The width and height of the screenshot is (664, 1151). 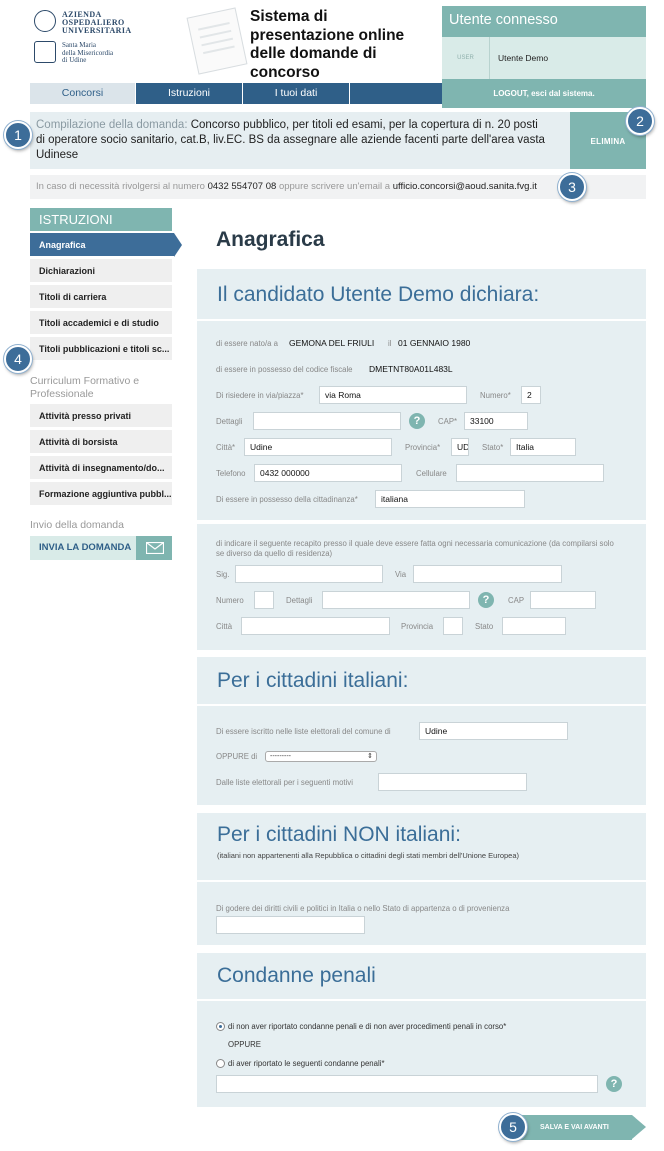 What do you see at coordinates (614, 1084) in the screenshot?
I see `condanne-help-icon: ?` at bounding box center [614, 1084].